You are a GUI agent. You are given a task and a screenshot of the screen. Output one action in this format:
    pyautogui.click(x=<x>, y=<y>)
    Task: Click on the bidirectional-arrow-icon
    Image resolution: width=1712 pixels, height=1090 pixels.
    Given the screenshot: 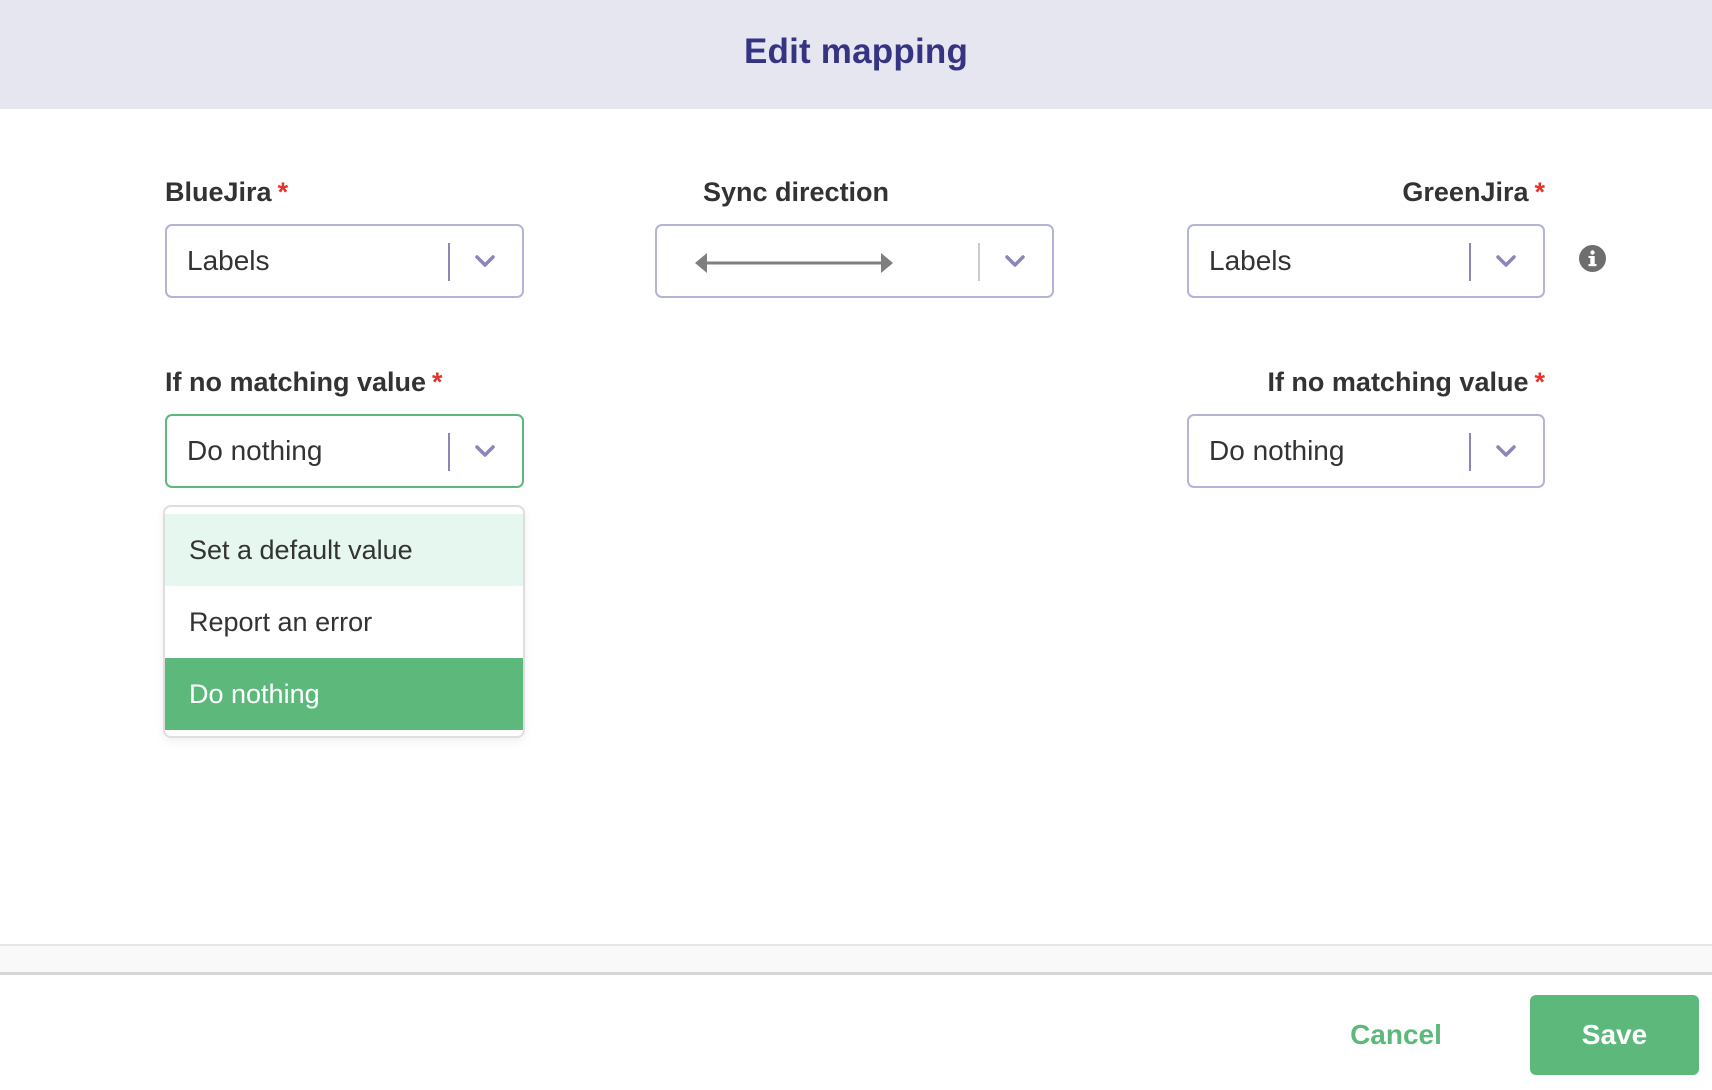 What is the action you would take?
    pyautogui.click(x=794, y=263)
    